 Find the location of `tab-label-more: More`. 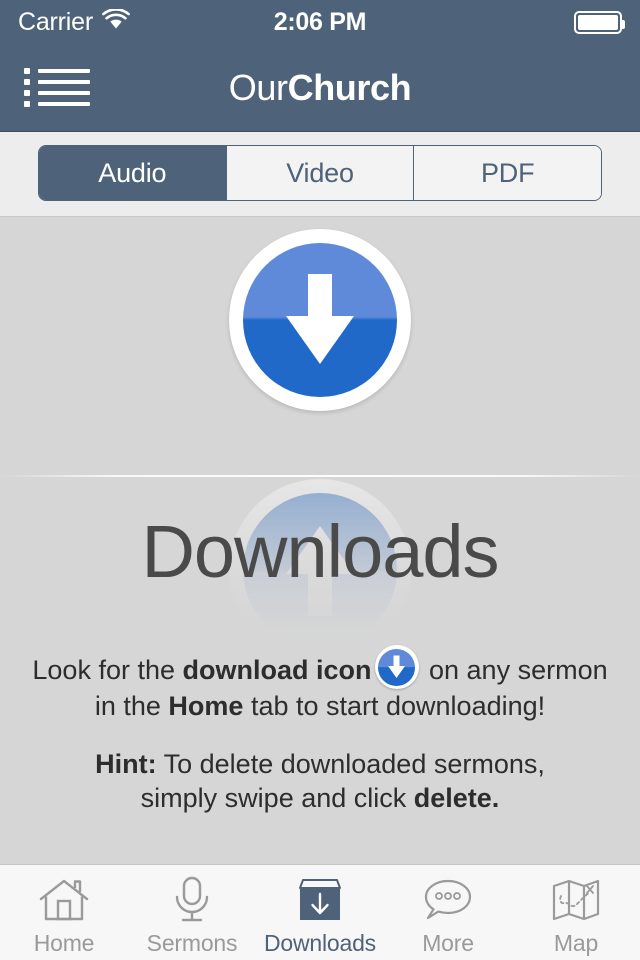

tab-label-more: More is located at coordinates (448, 943).